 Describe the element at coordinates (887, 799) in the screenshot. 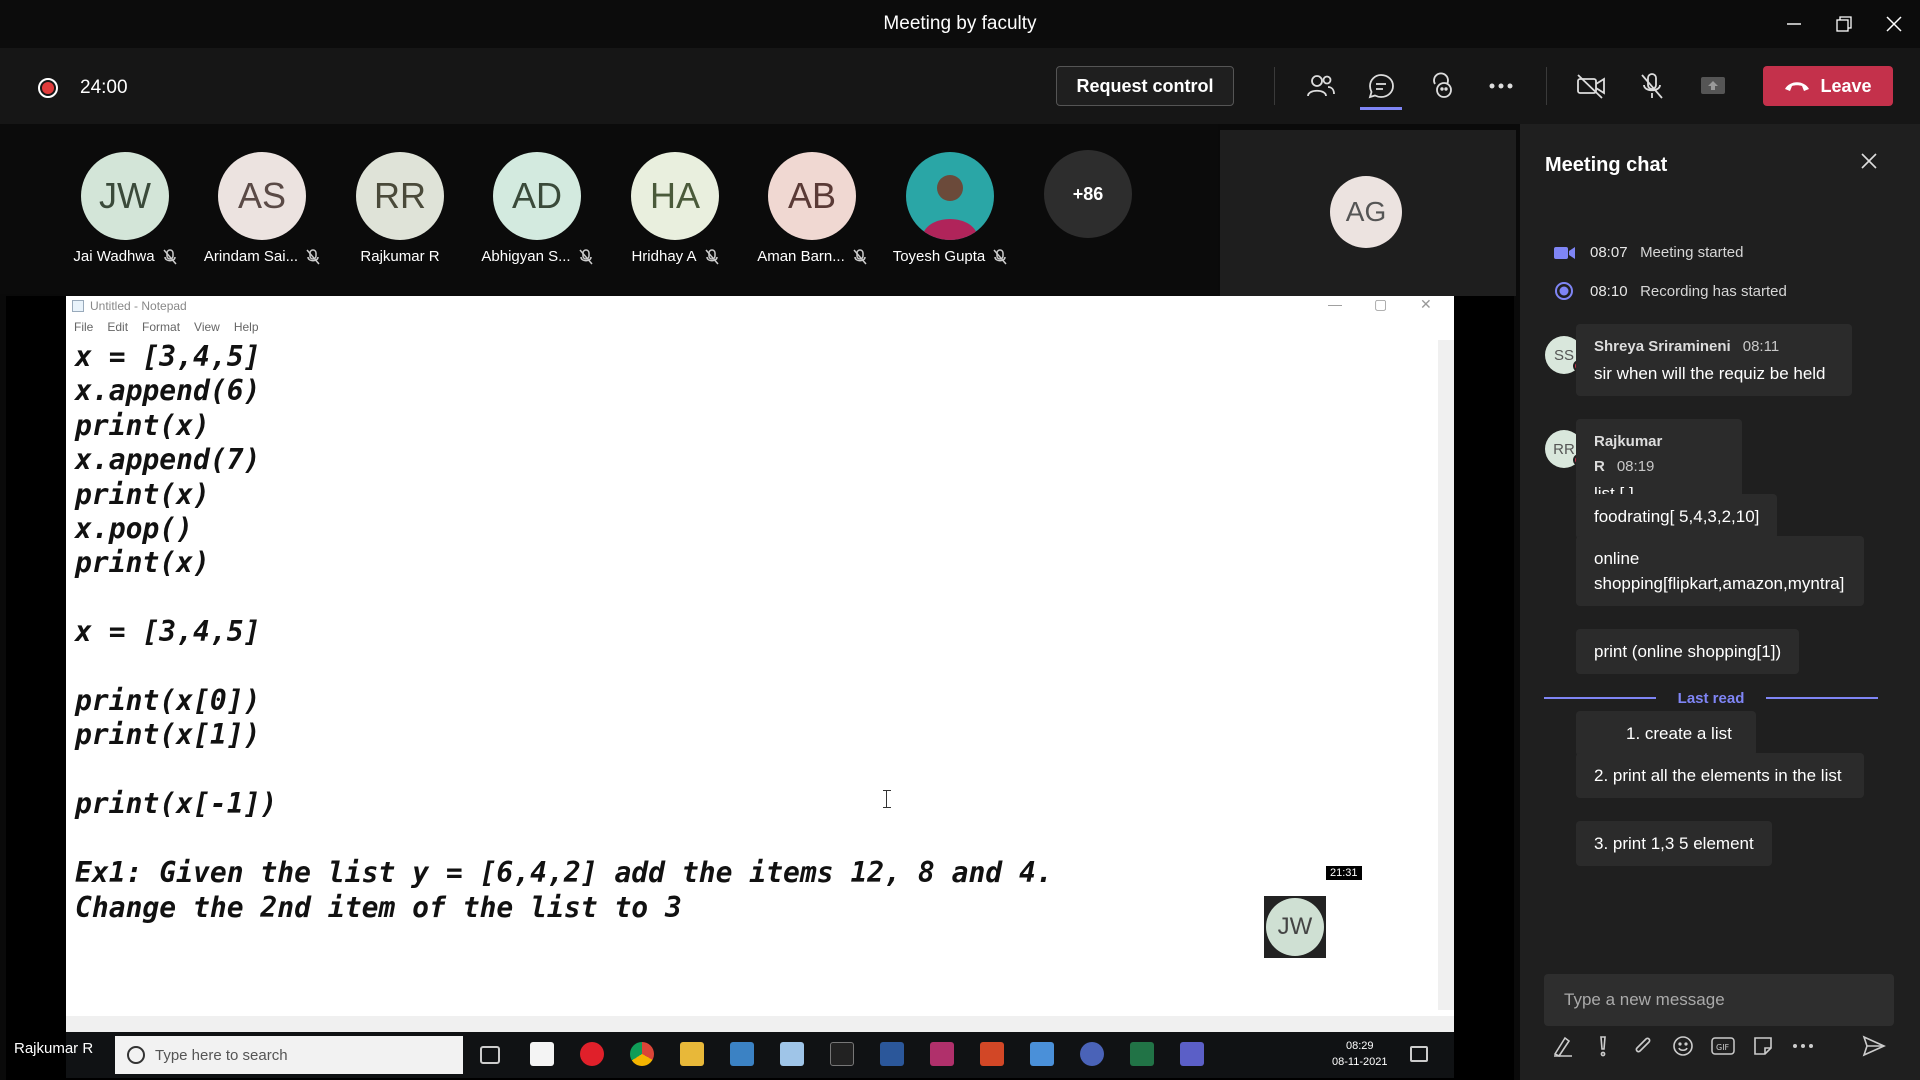

I see `text-cursor-icon` at that location.